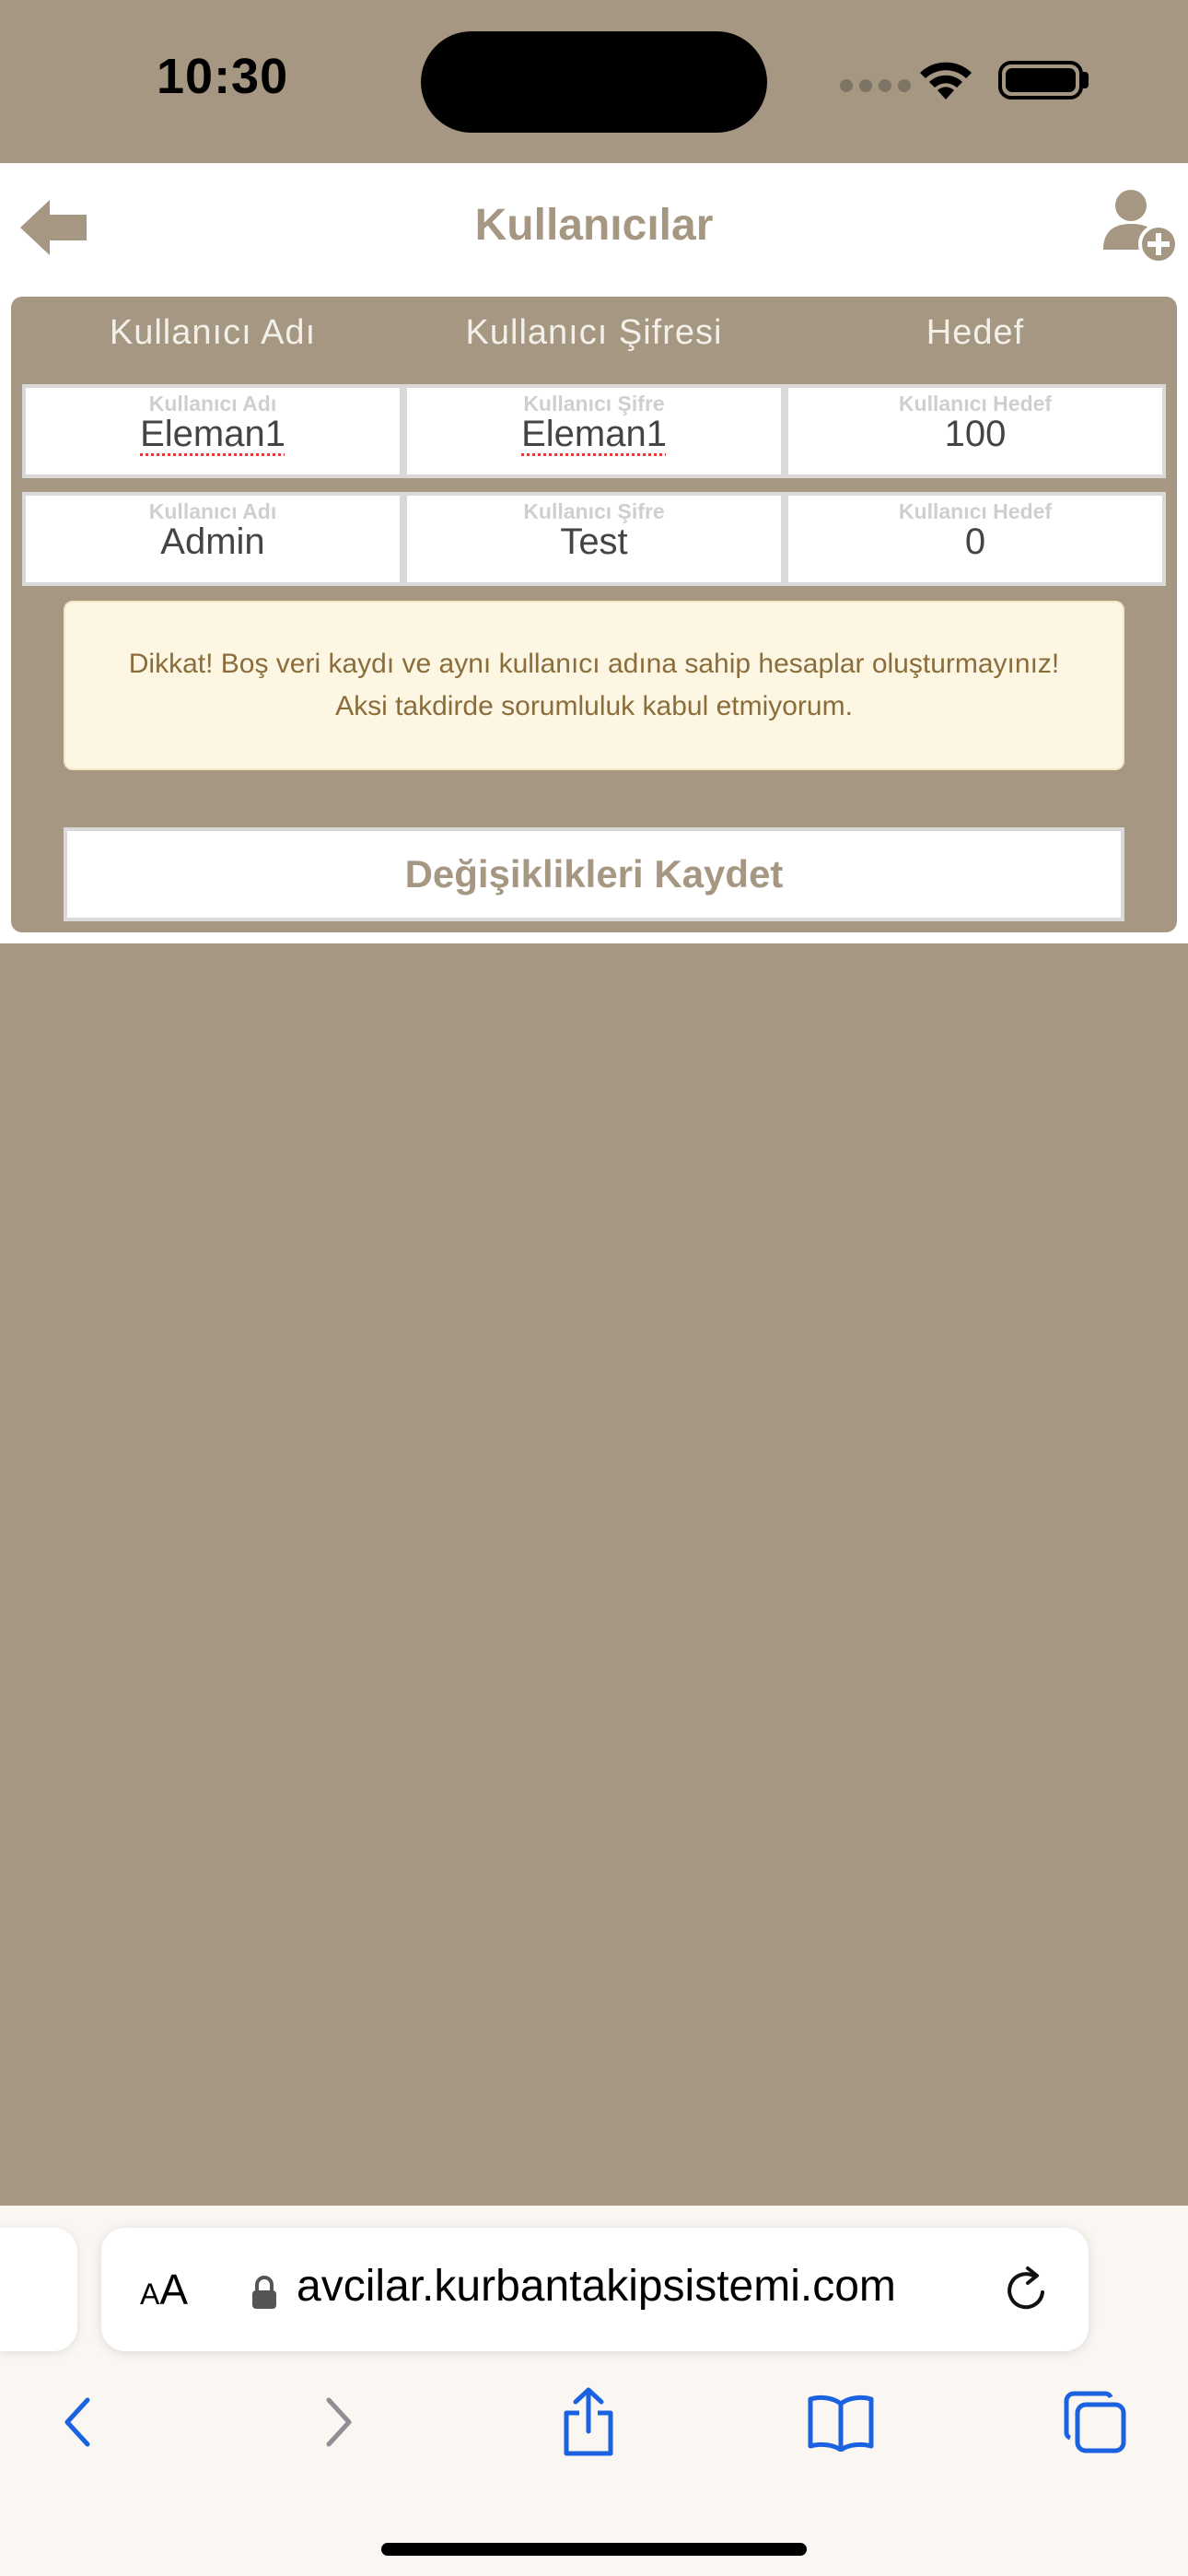  I want to click on username-field-value: Admin, so click(212, 541).